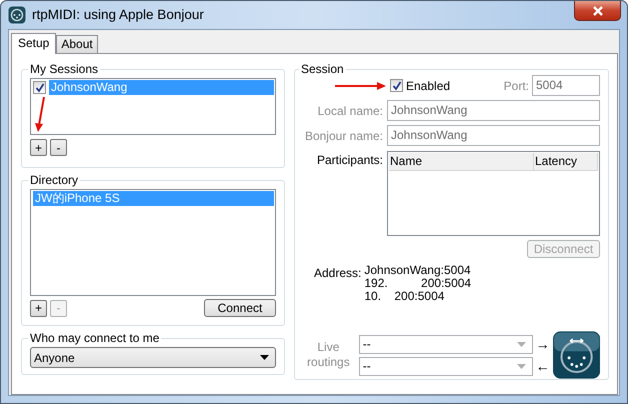 The width and height of the screenshot is (628, 404). Describe the element at coordinates (17, 15) in the screenshot. I see `app-icon` at that location.